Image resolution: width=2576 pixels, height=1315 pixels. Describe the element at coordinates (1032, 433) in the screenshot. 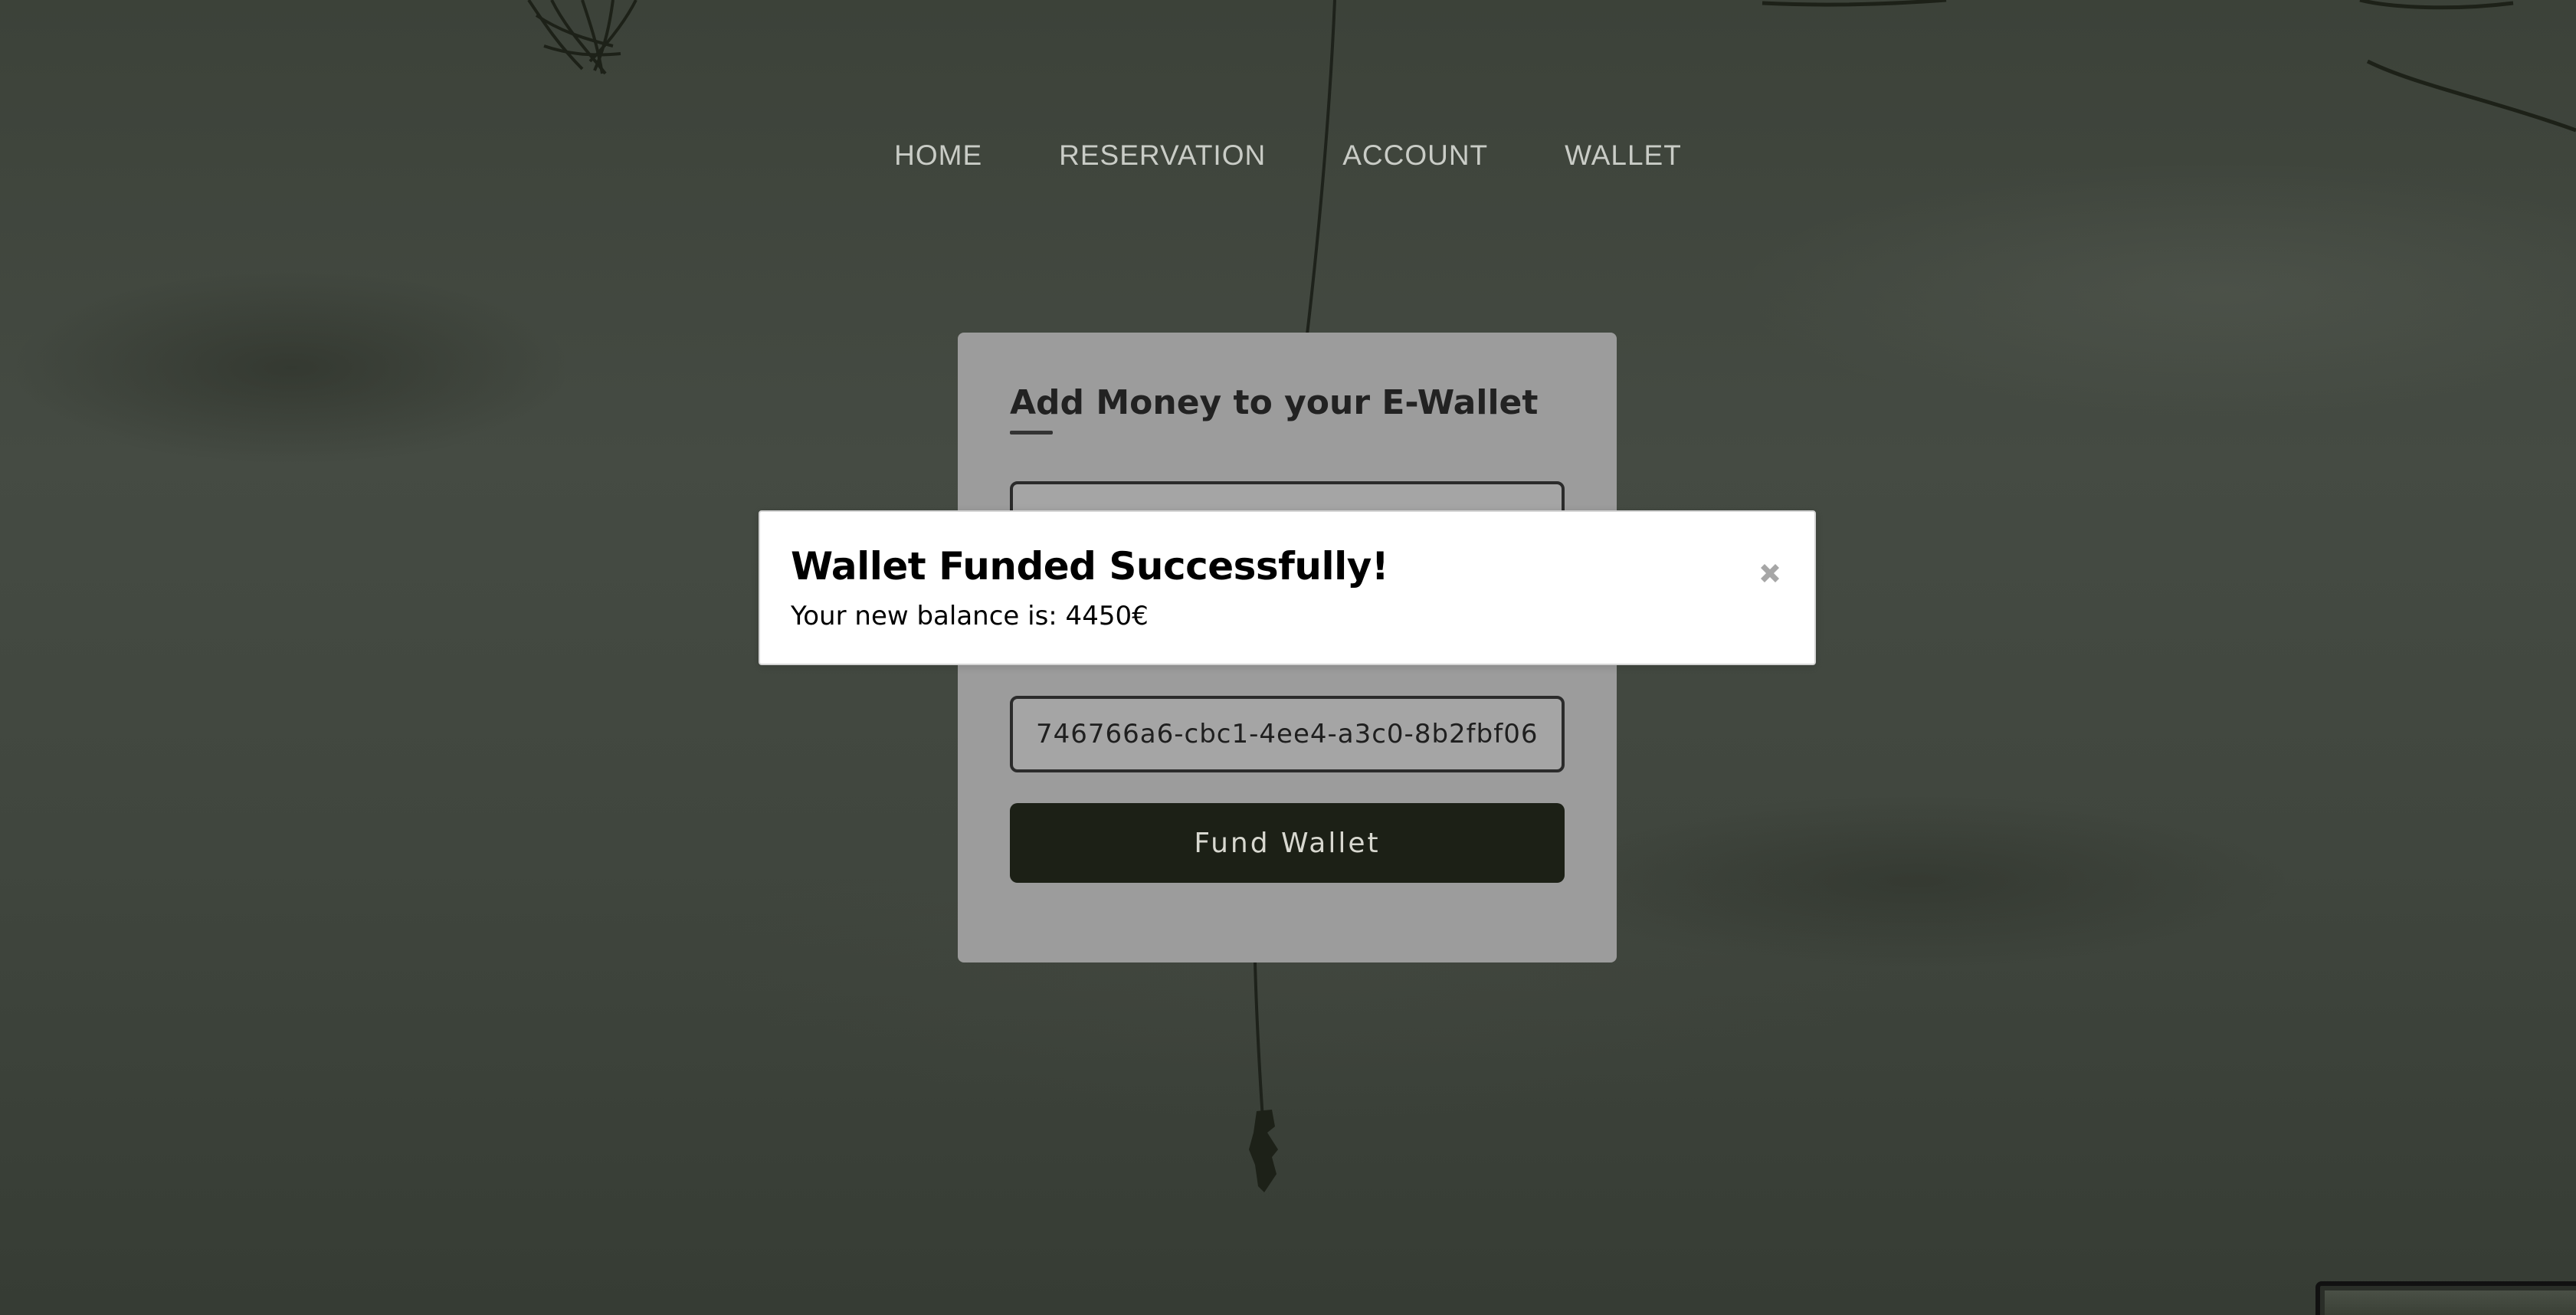

I see `title-underline` at that location.